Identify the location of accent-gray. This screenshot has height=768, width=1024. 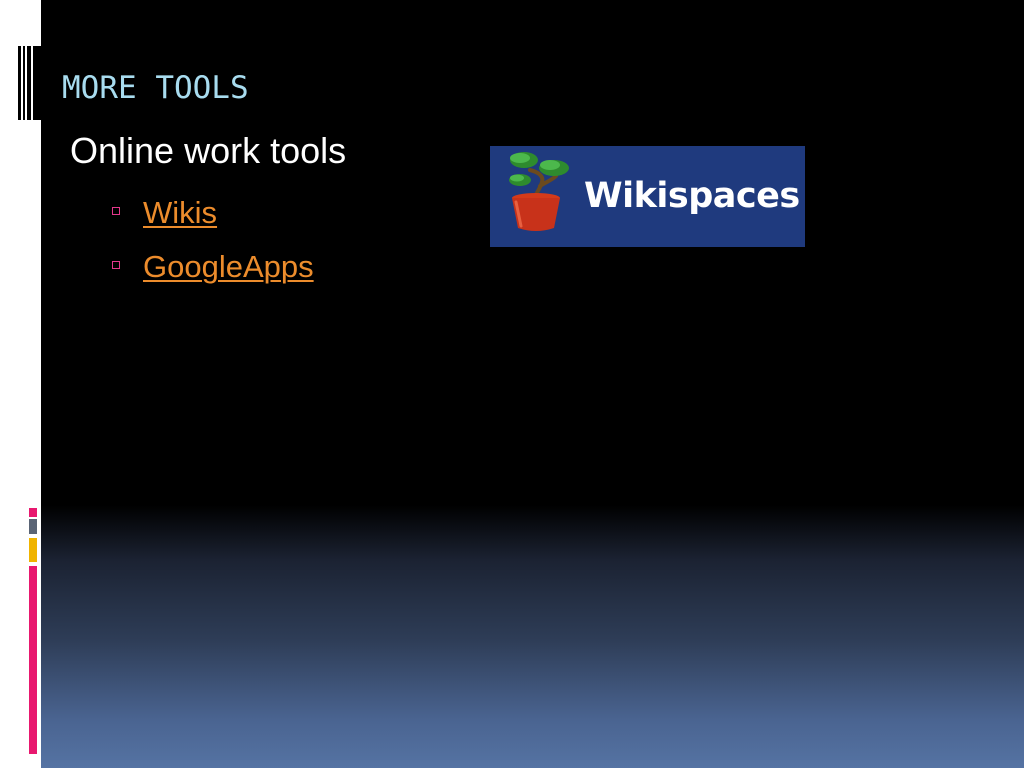
(33, 526).